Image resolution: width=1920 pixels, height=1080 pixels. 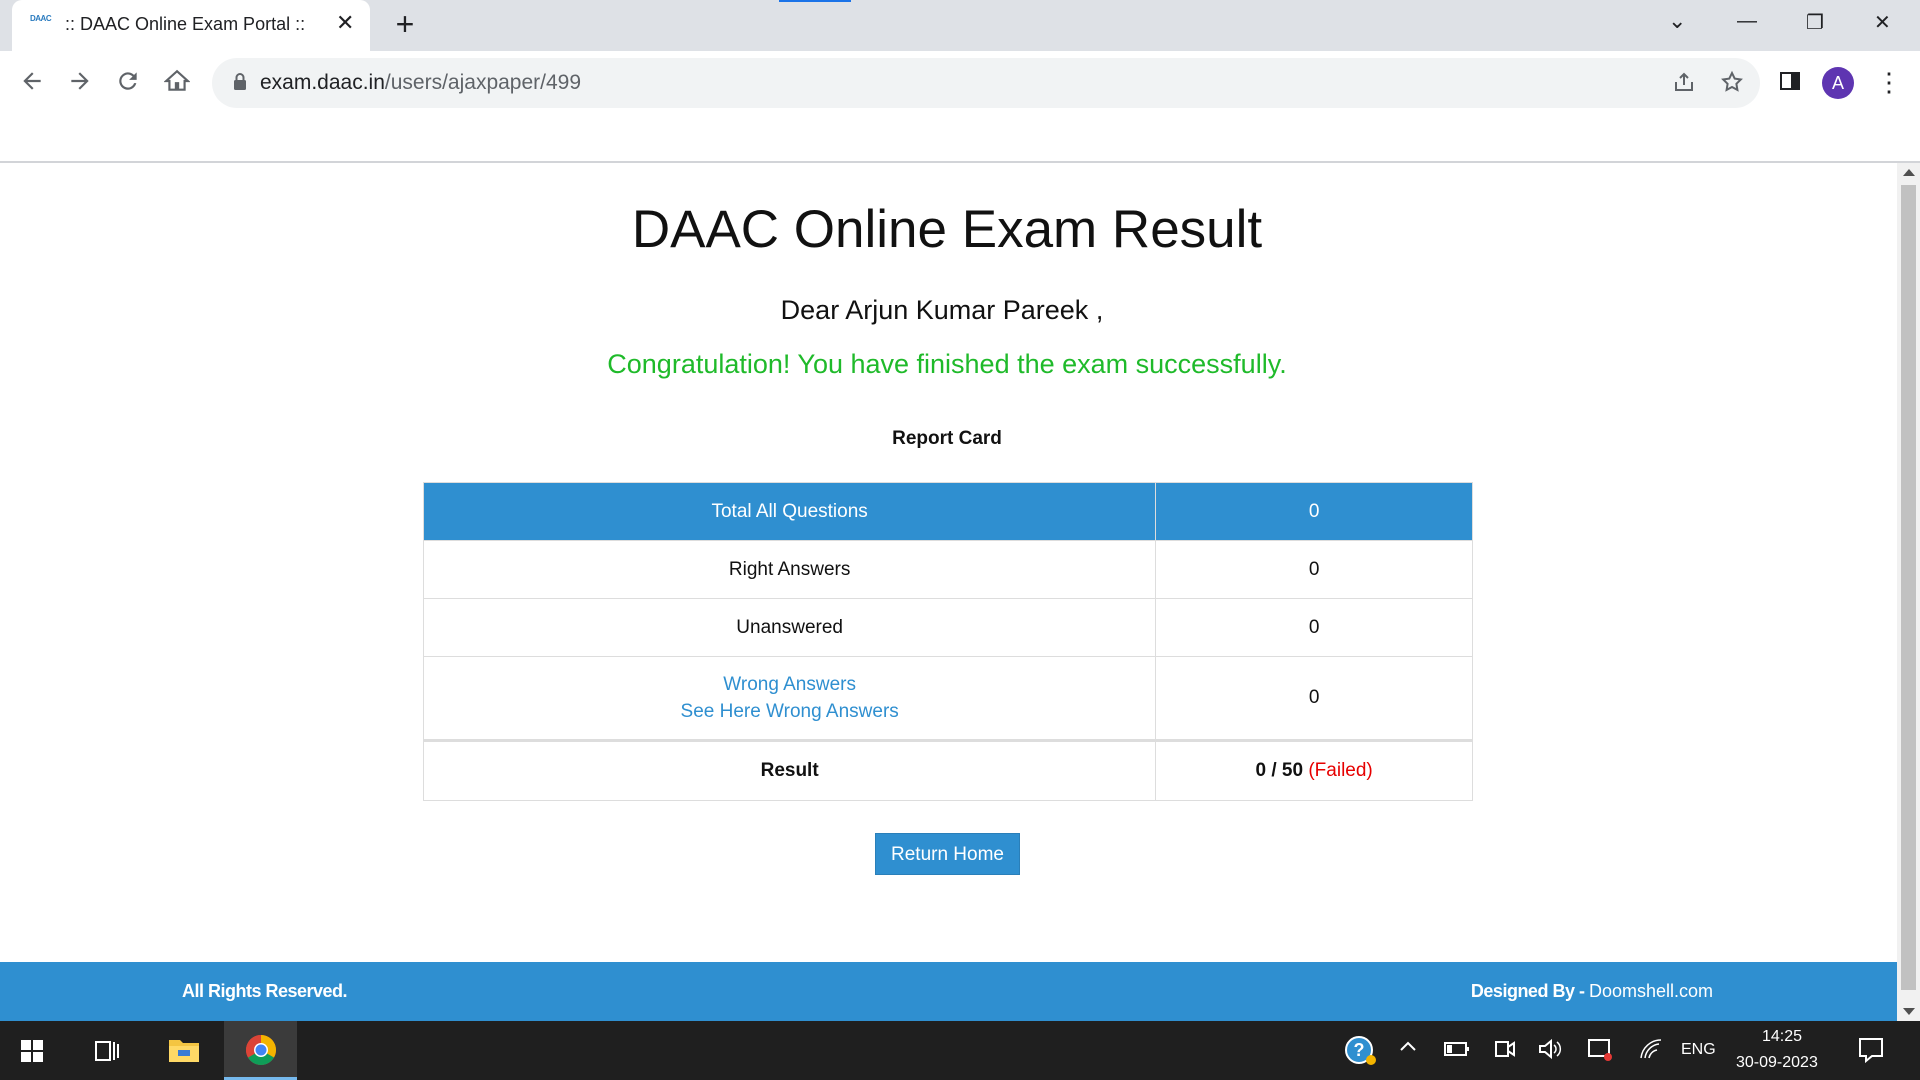 I want to click on close-window-icon: ✕, so click(x=1882, y=22).